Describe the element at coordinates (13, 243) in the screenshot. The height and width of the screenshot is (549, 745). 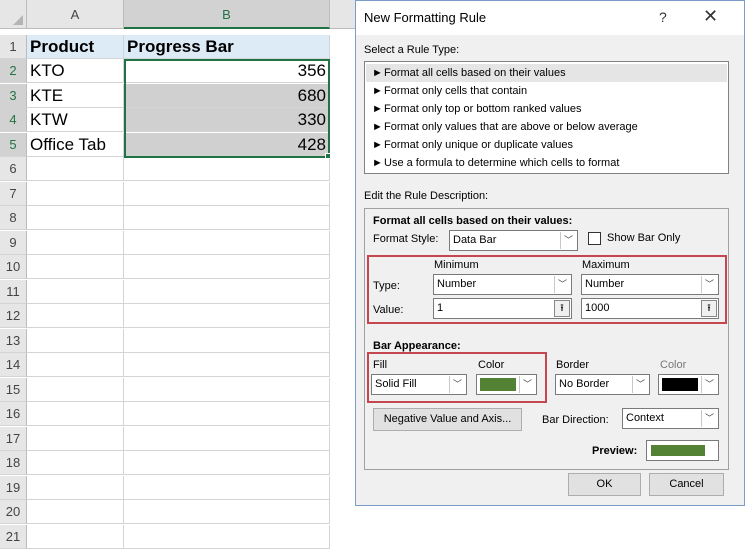
I see `row-header: 9` at that location.